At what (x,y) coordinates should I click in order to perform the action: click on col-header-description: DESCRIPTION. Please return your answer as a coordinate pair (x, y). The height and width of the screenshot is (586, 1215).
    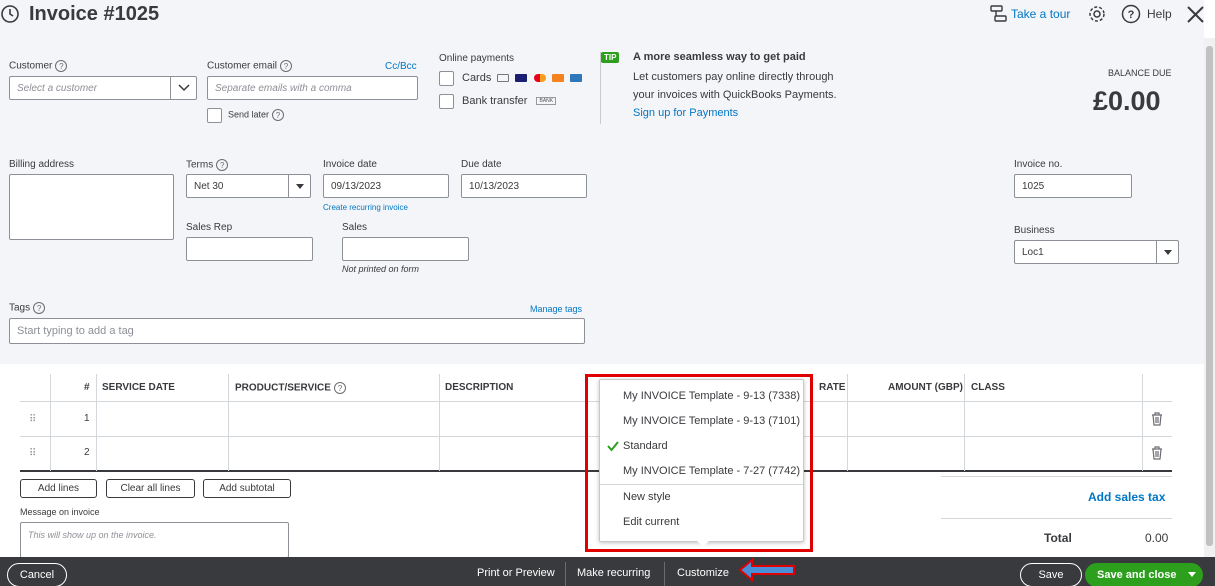
    Looking at the image, I should click on (479, 387).